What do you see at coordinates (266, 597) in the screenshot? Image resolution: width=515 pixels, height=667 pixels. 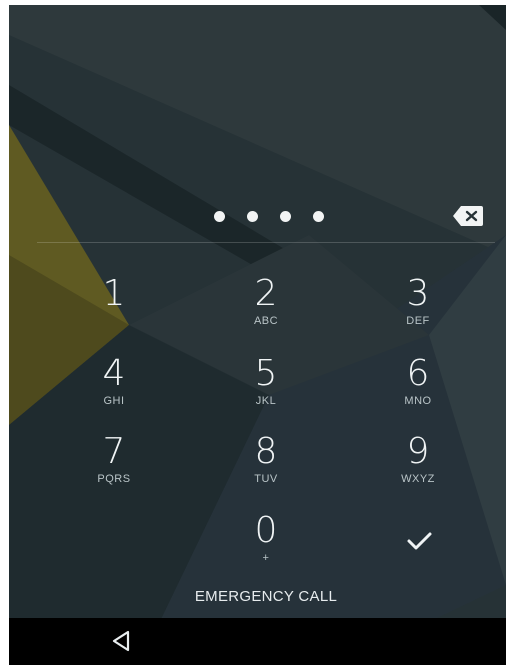 I see `emergency-call-button: EMERGENCY CALL` at bounding box center [266, 597].